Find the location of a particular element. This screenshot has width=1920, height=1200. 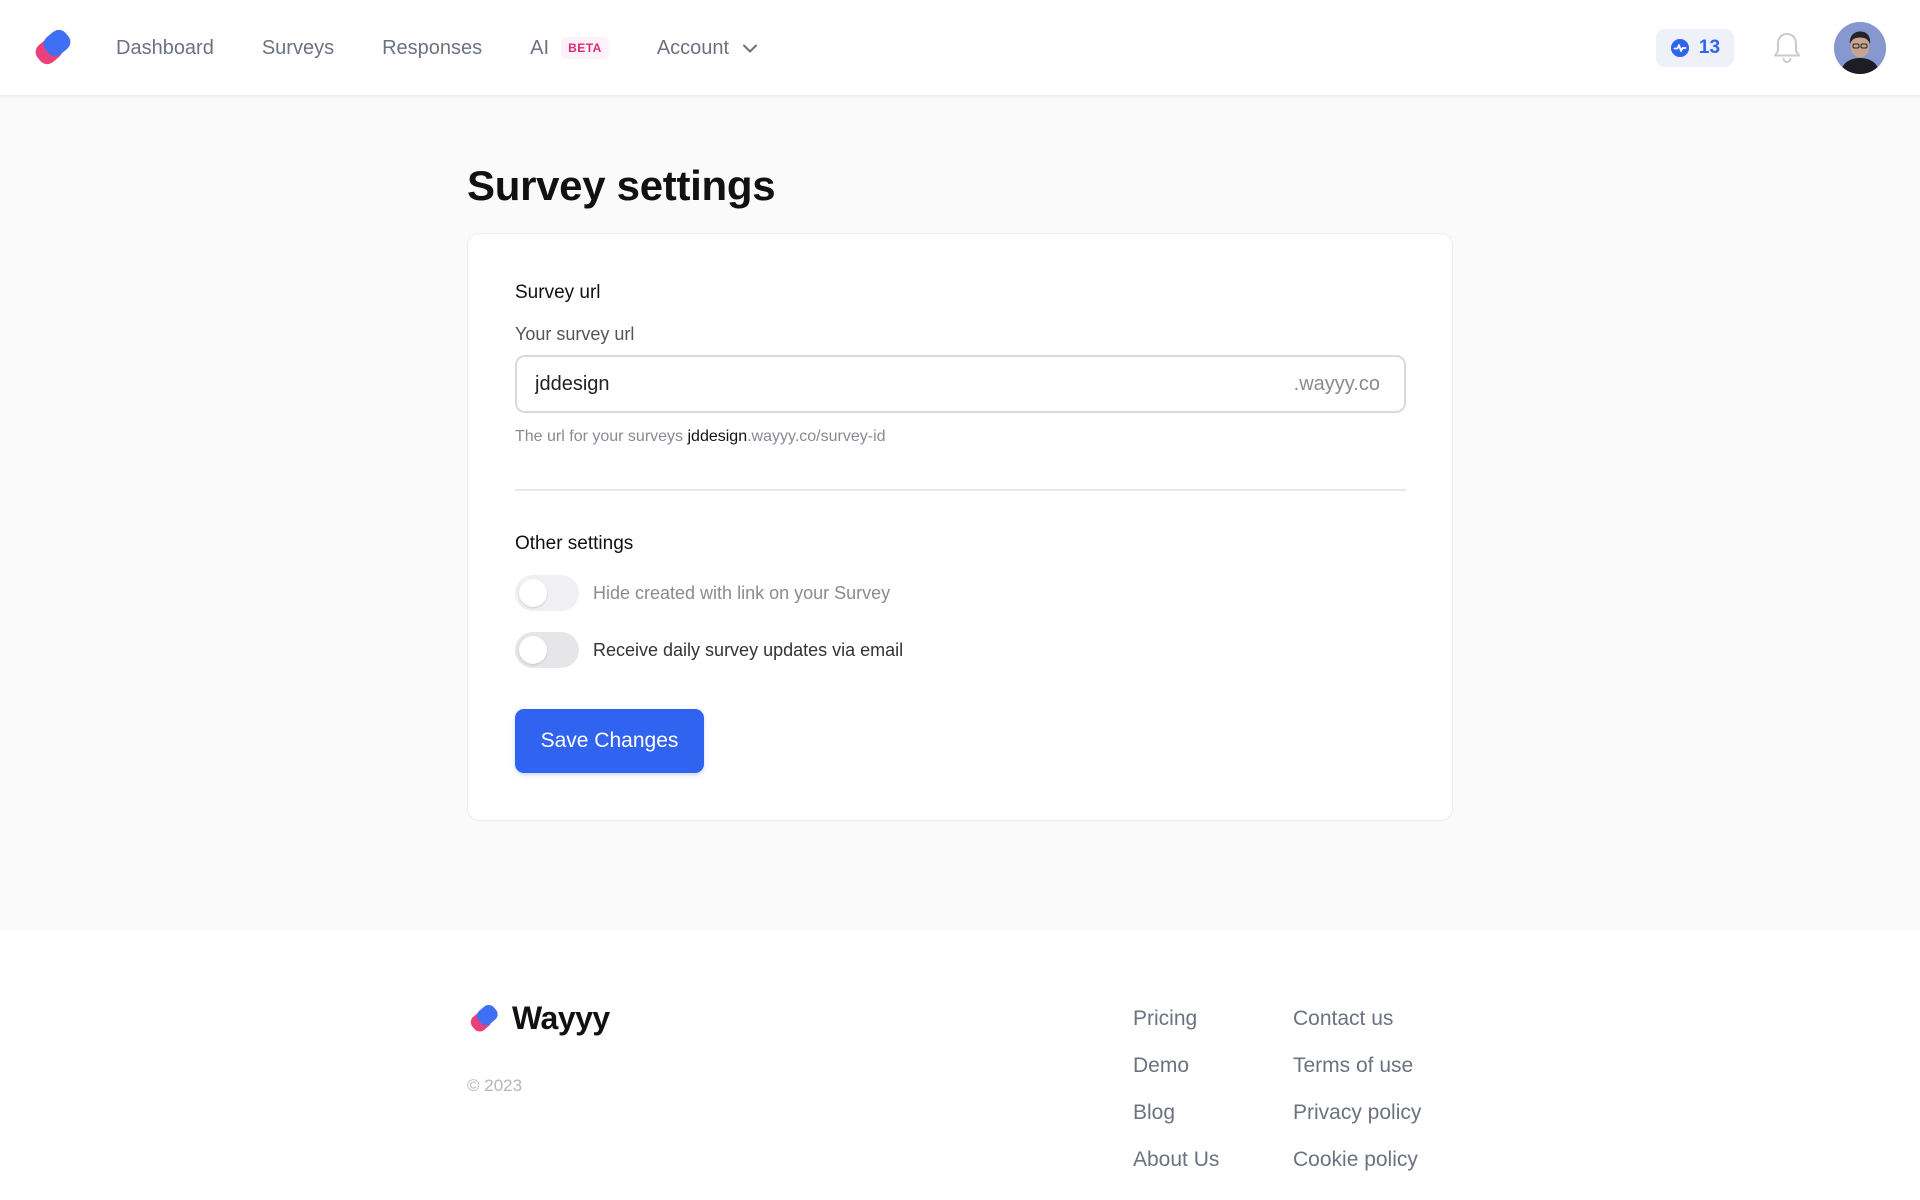

footer-link-demo: Demo is located at coordinates (1176, 1066).